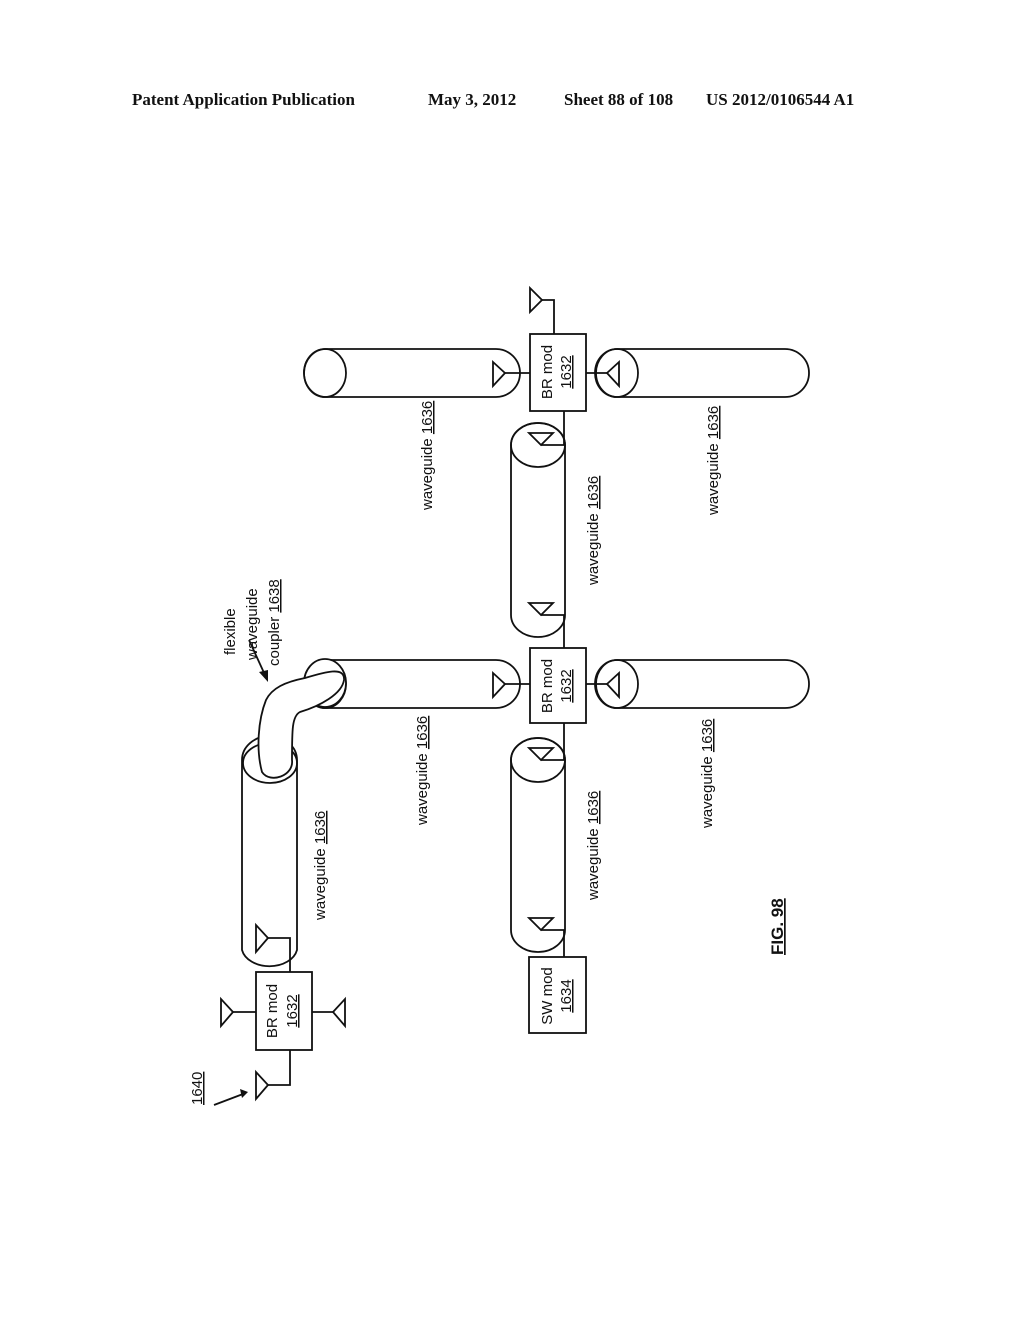 This screenshot has width=1024, height=1320. Describe the element at coordinates (538, 529) in the screenshot. I see `waveguide-middle-upper` at that location.